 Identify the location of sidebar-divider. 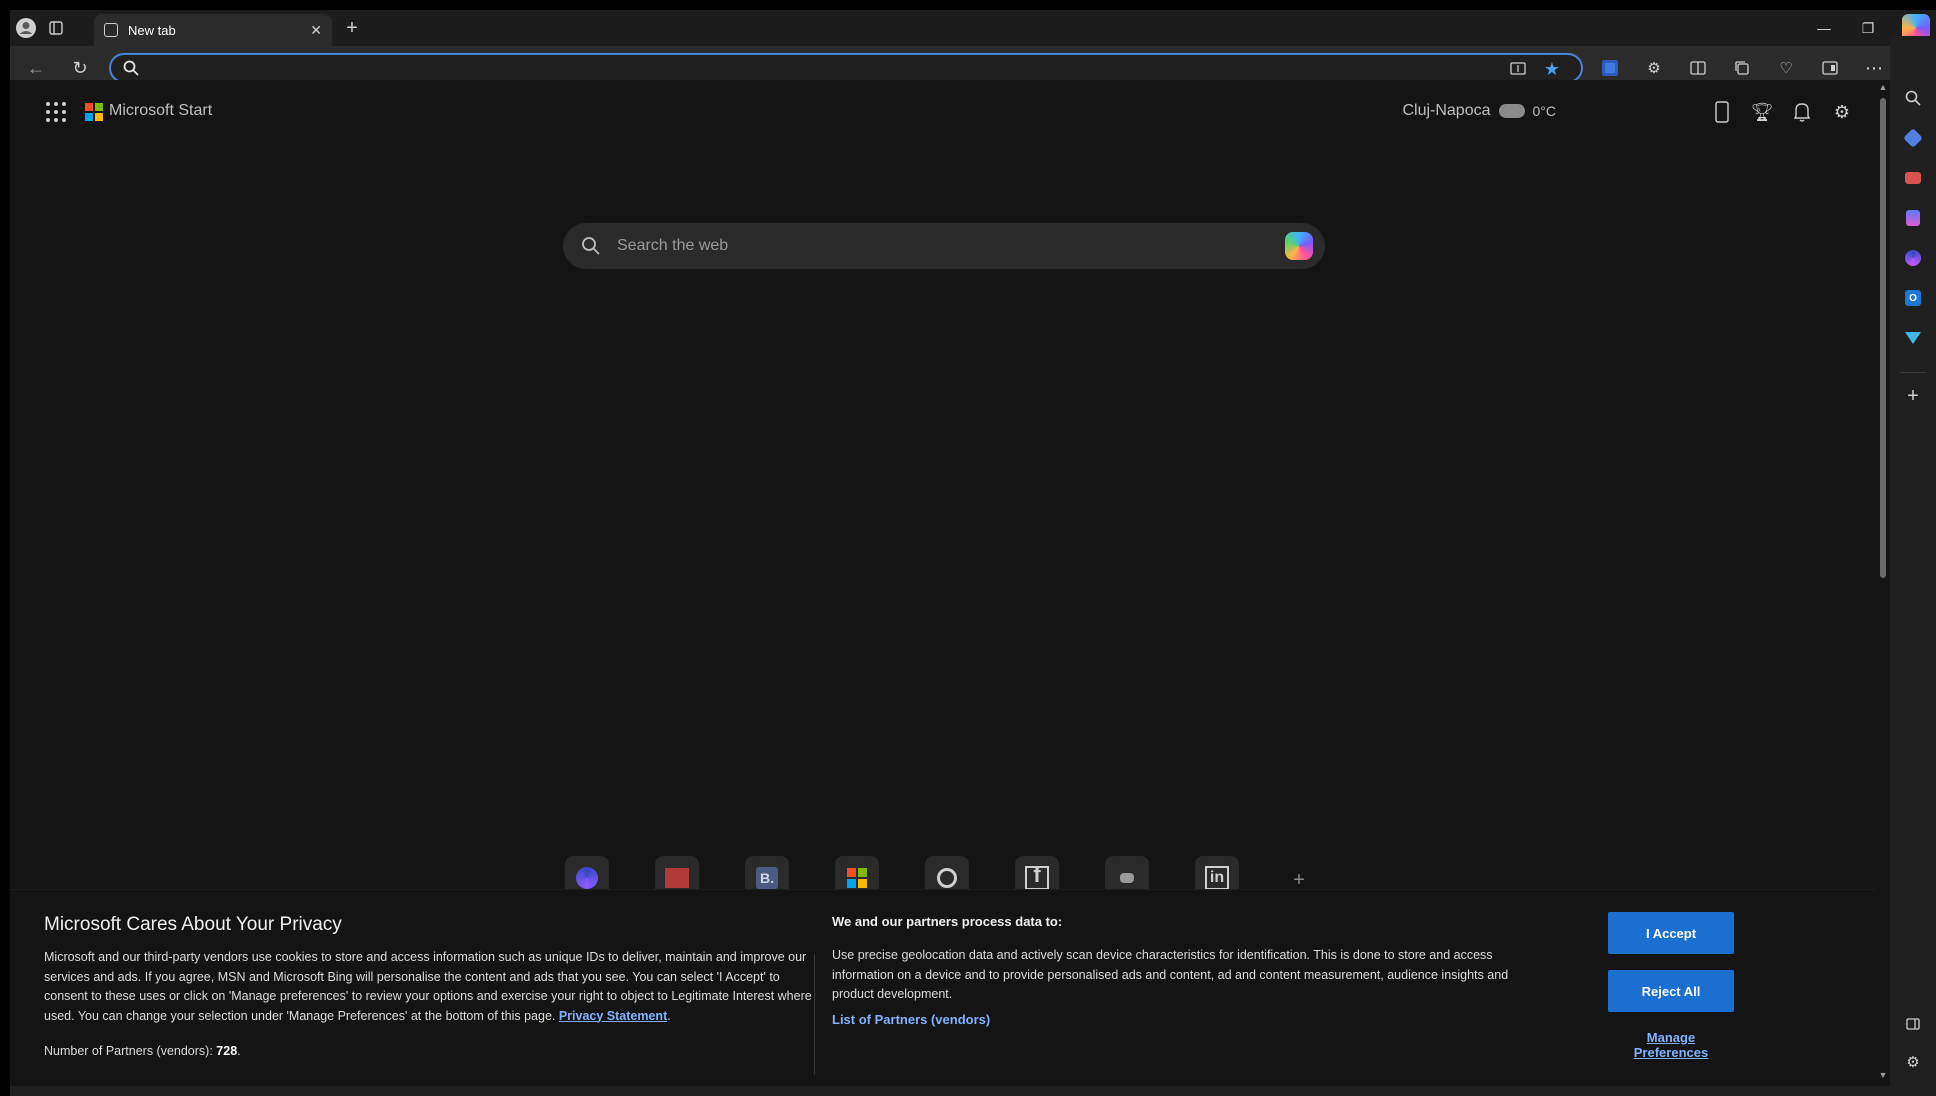
(1913, 372).